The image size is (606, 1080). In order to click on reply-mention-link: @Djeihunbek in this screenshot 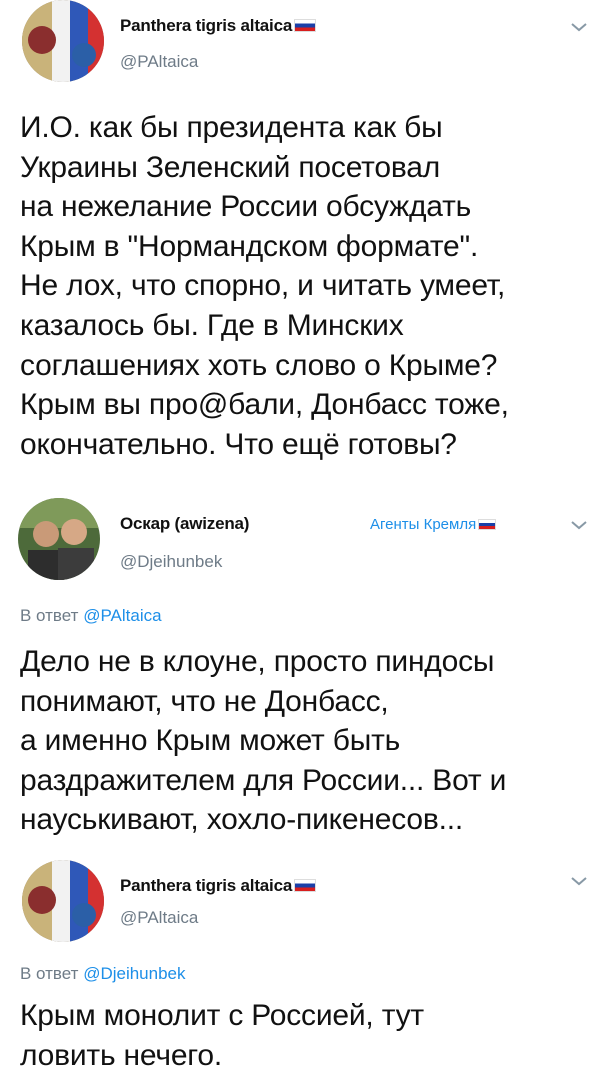, I will do `click(134, 973)`.